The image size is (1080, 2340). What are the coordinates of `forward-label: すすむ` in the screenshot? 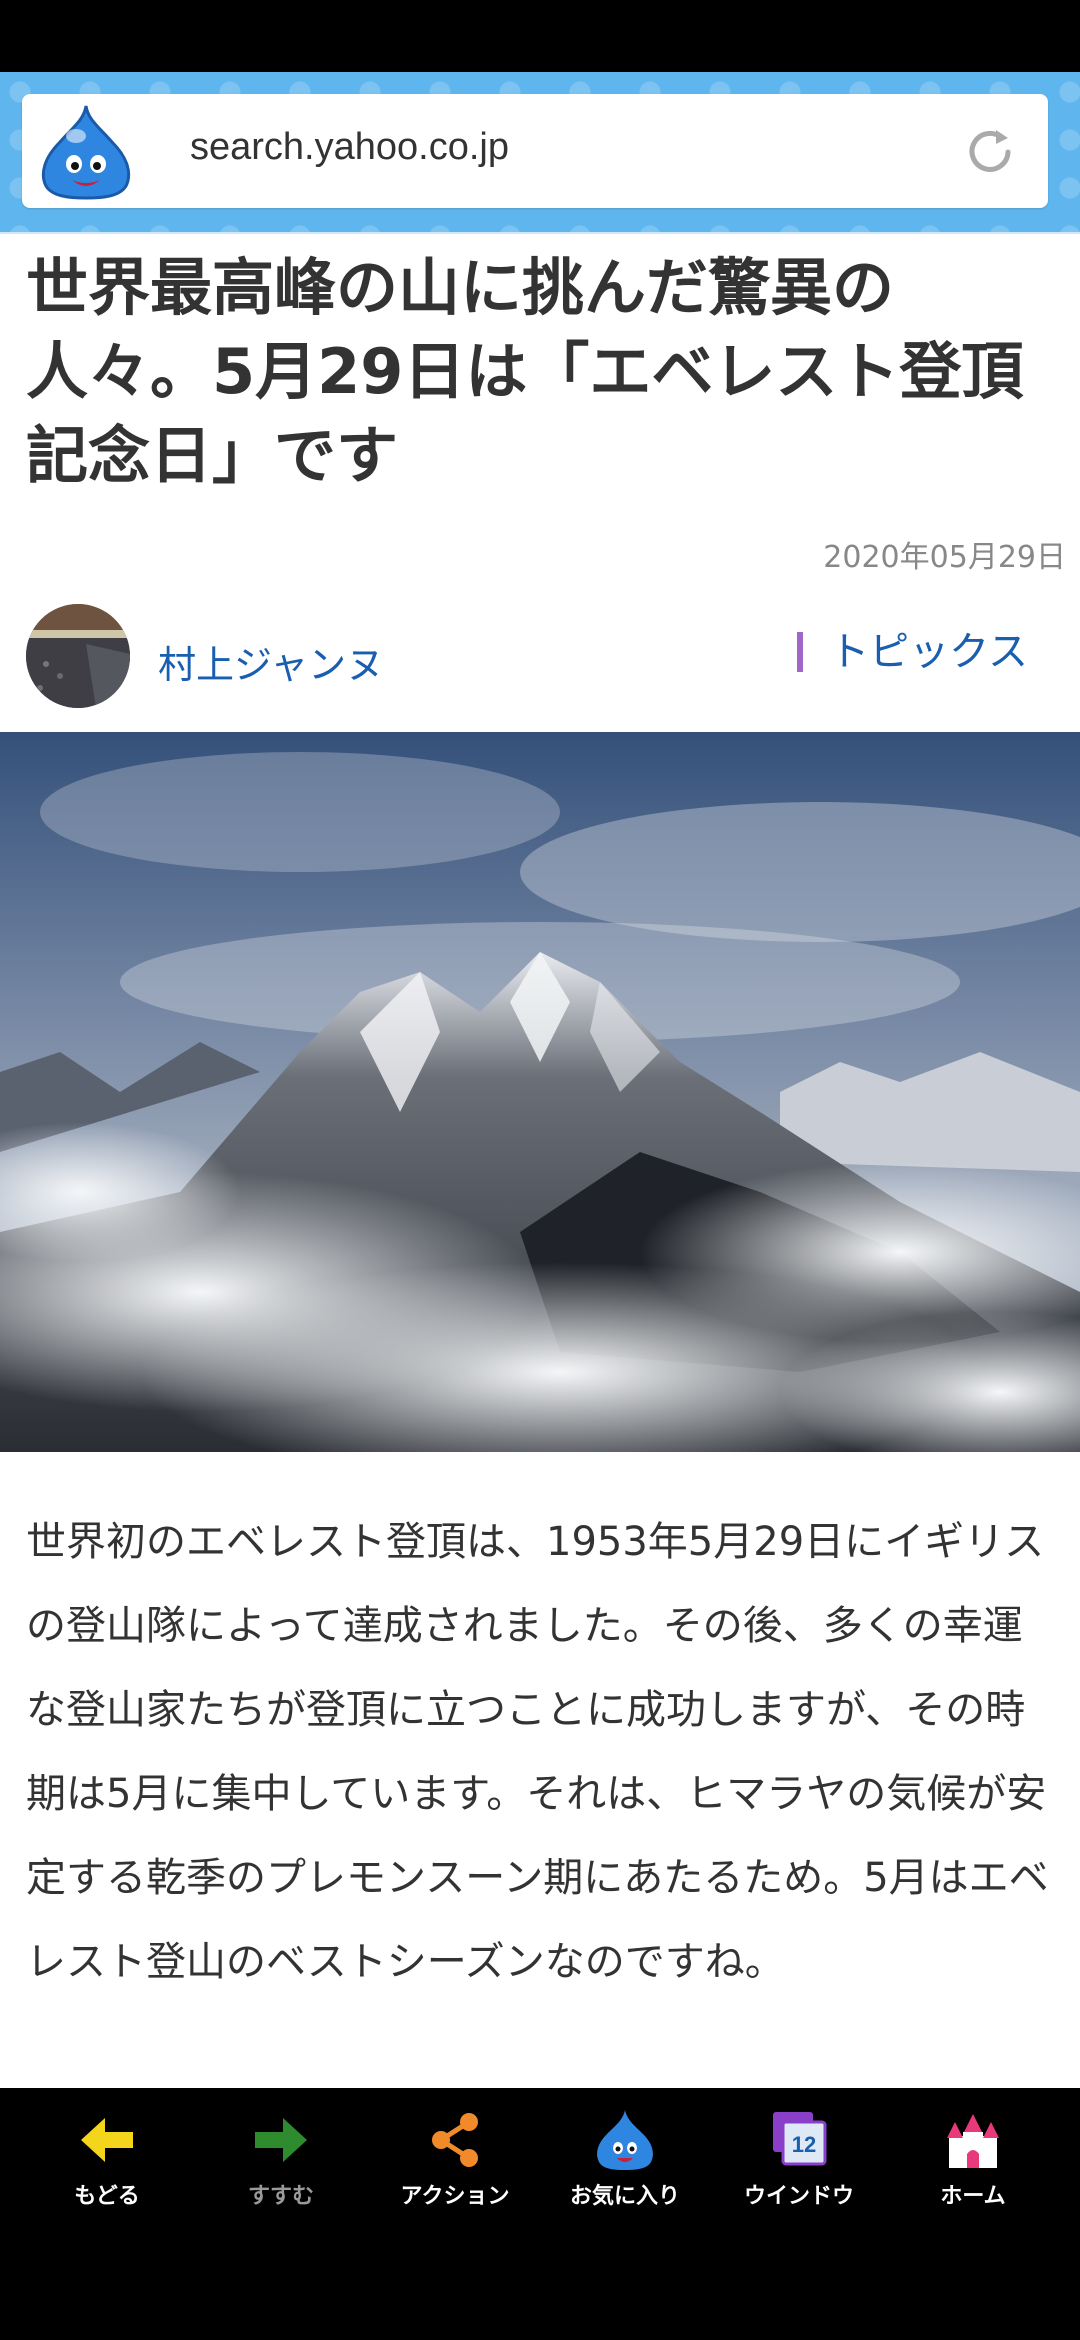 It's located at (280, 2196).